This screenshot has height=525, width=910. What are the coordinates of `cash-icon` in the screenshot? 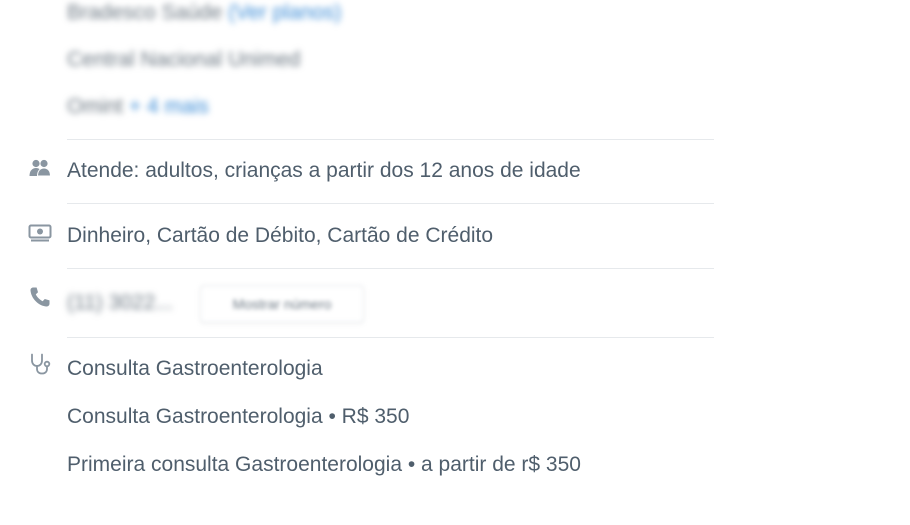 It's located at (40, 233).